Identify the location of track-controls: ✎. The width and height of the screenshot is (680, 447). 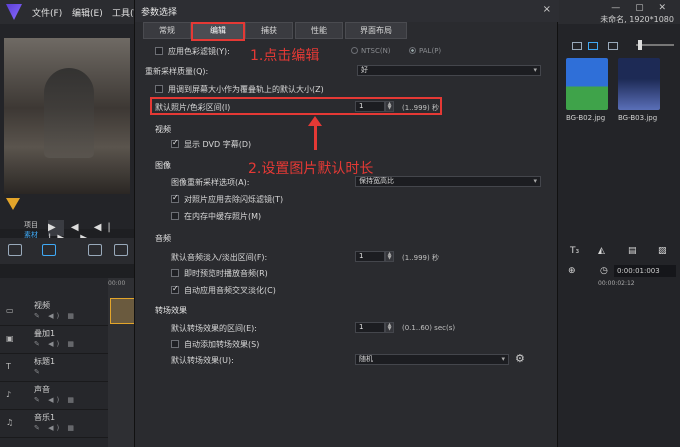
(38, 372).